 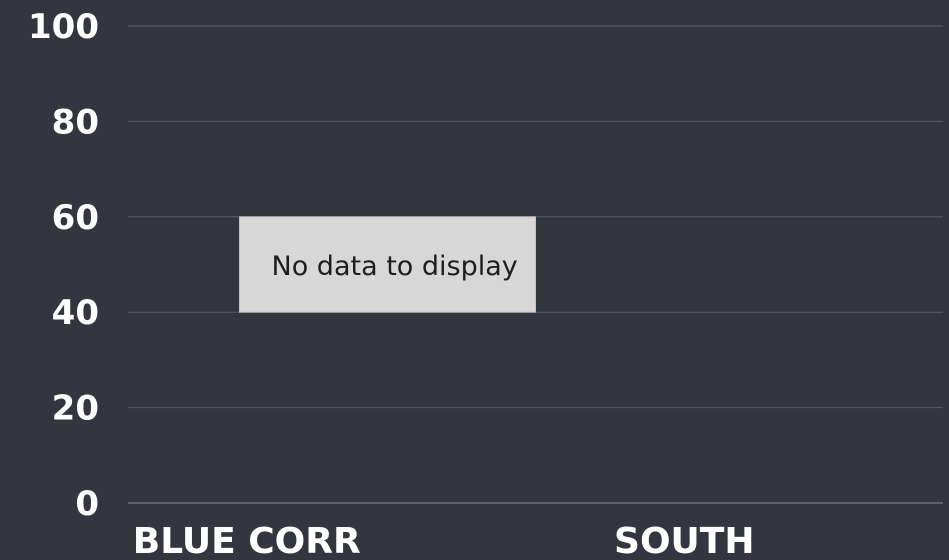 What do you see at coordinates (75, 313) in the screenshot?
I see `y-tick-label: 40` at bounding box center [75, 313].